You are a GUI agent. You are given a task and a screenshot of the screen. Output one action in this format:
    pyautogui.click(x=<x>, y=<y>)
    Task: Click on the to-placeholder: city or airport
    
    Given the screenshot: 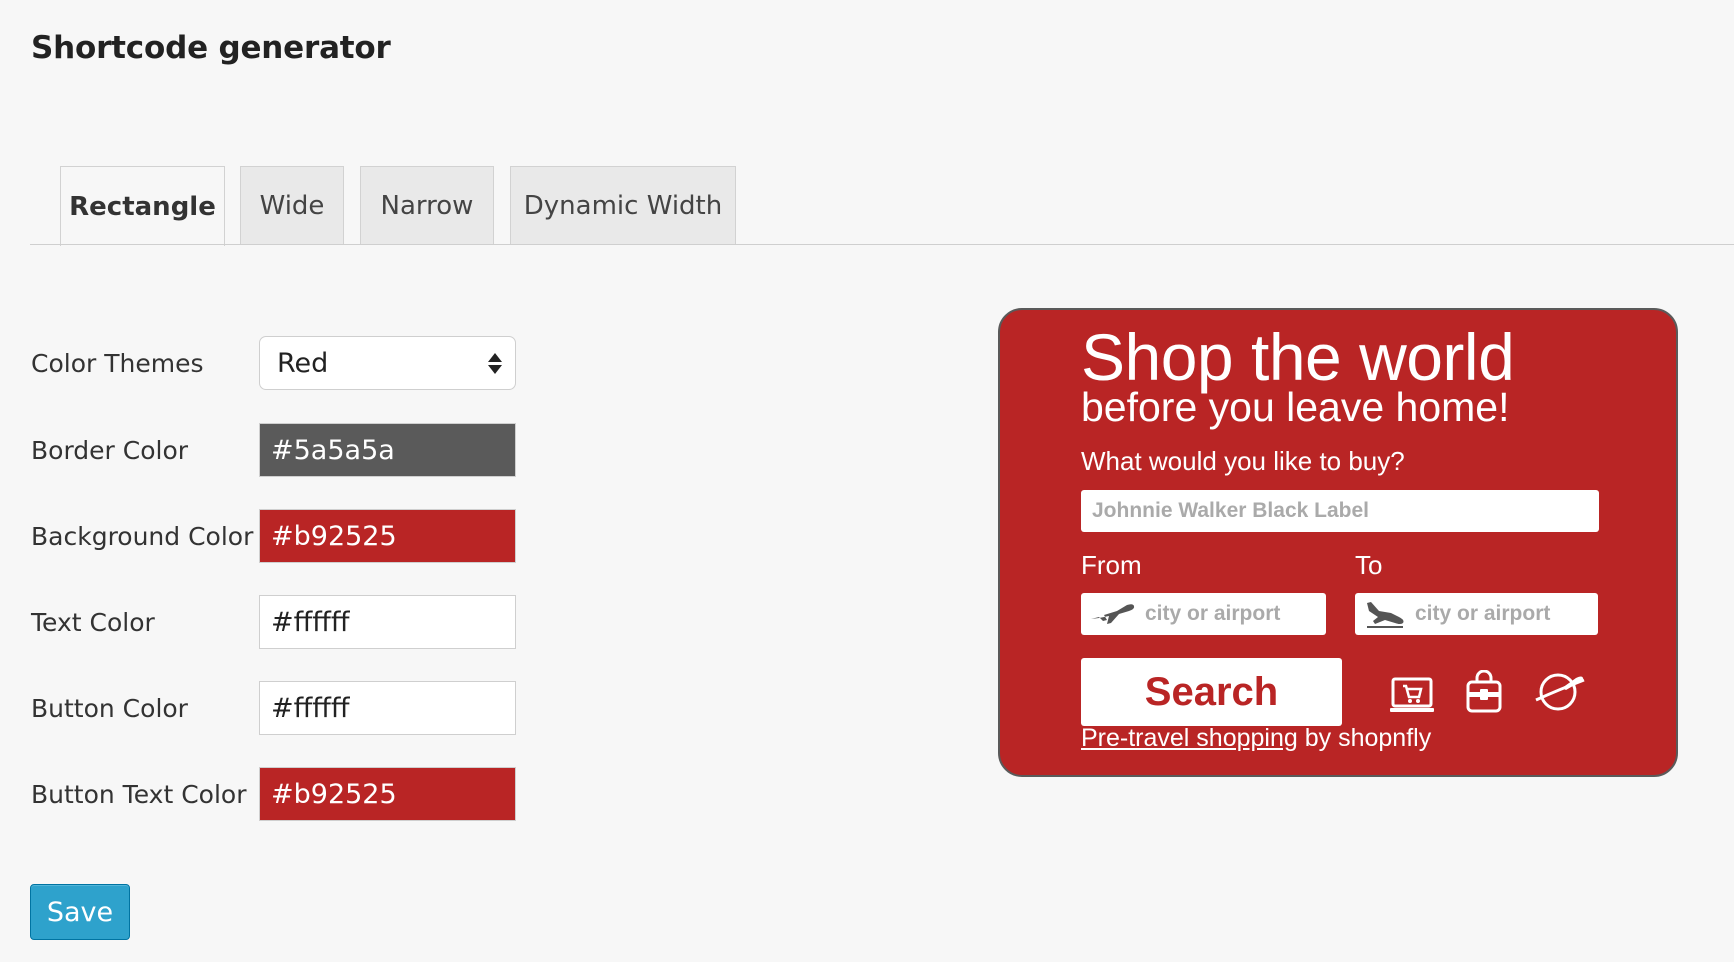 What is the action you would take?
    pyautogui.click(x=1483, y=613)
    